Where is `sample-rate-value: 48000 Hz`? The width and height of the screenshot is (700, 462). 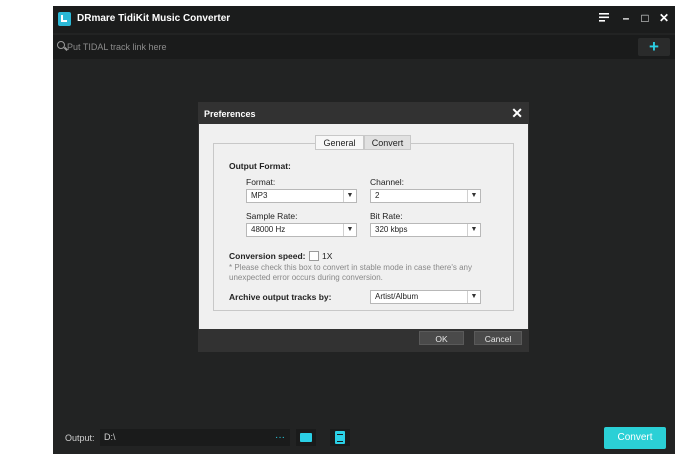
sample-rate-value: 48000 Hz is located at coordinates (268, 229).